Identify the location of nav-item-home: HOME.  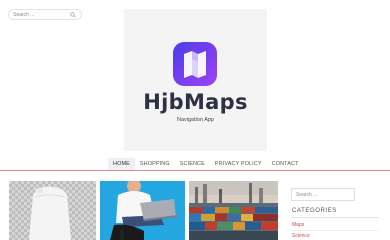
(121, 164).